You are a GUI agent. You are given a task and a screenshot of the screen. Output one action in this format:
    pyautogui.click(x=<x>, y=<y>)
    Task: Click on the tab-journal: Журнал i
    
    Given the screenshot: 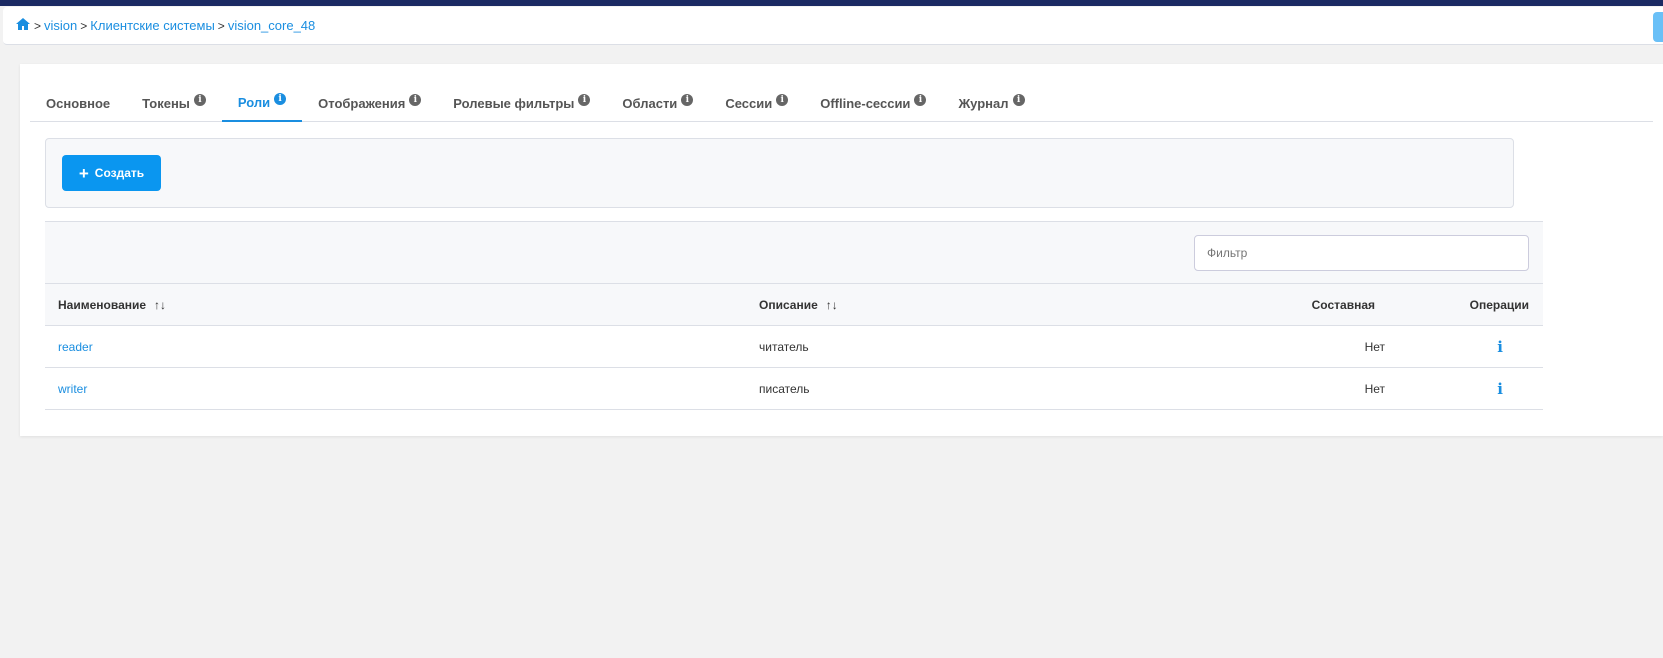 What is the action you would take?
    pyautogui.click(x=991, y=103)
    